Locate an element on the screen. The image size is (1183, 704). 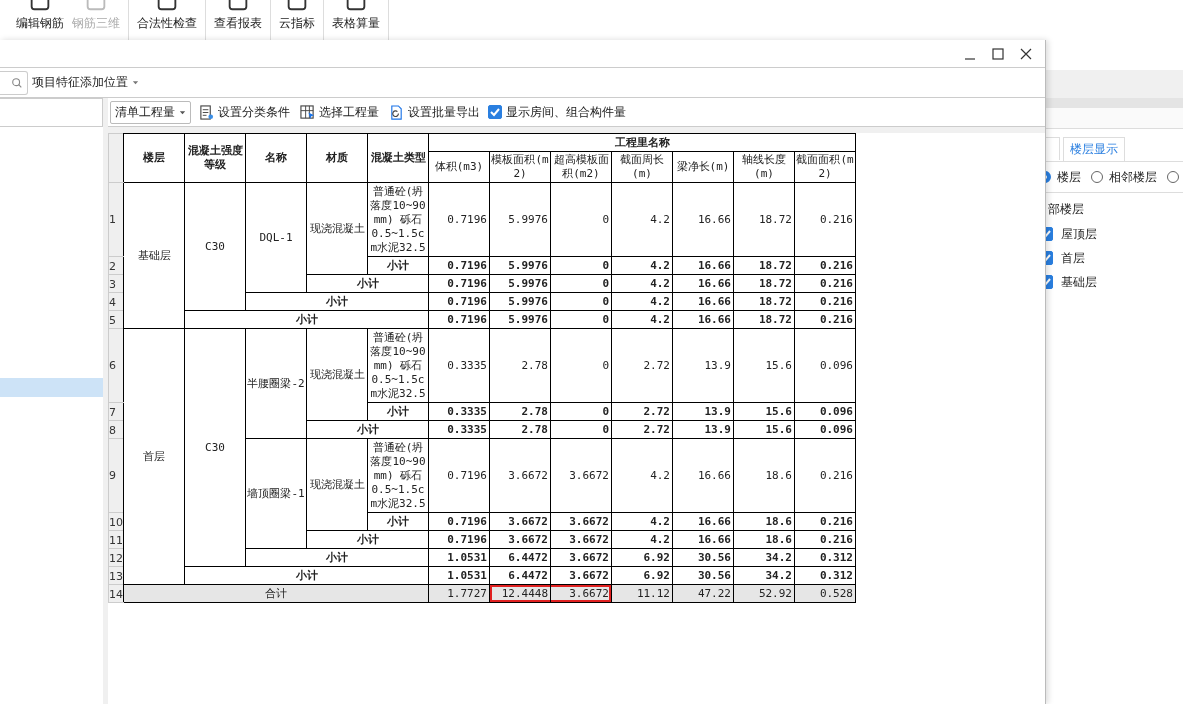
column-header: 体积(m3) is located at coordinates (459, 167).